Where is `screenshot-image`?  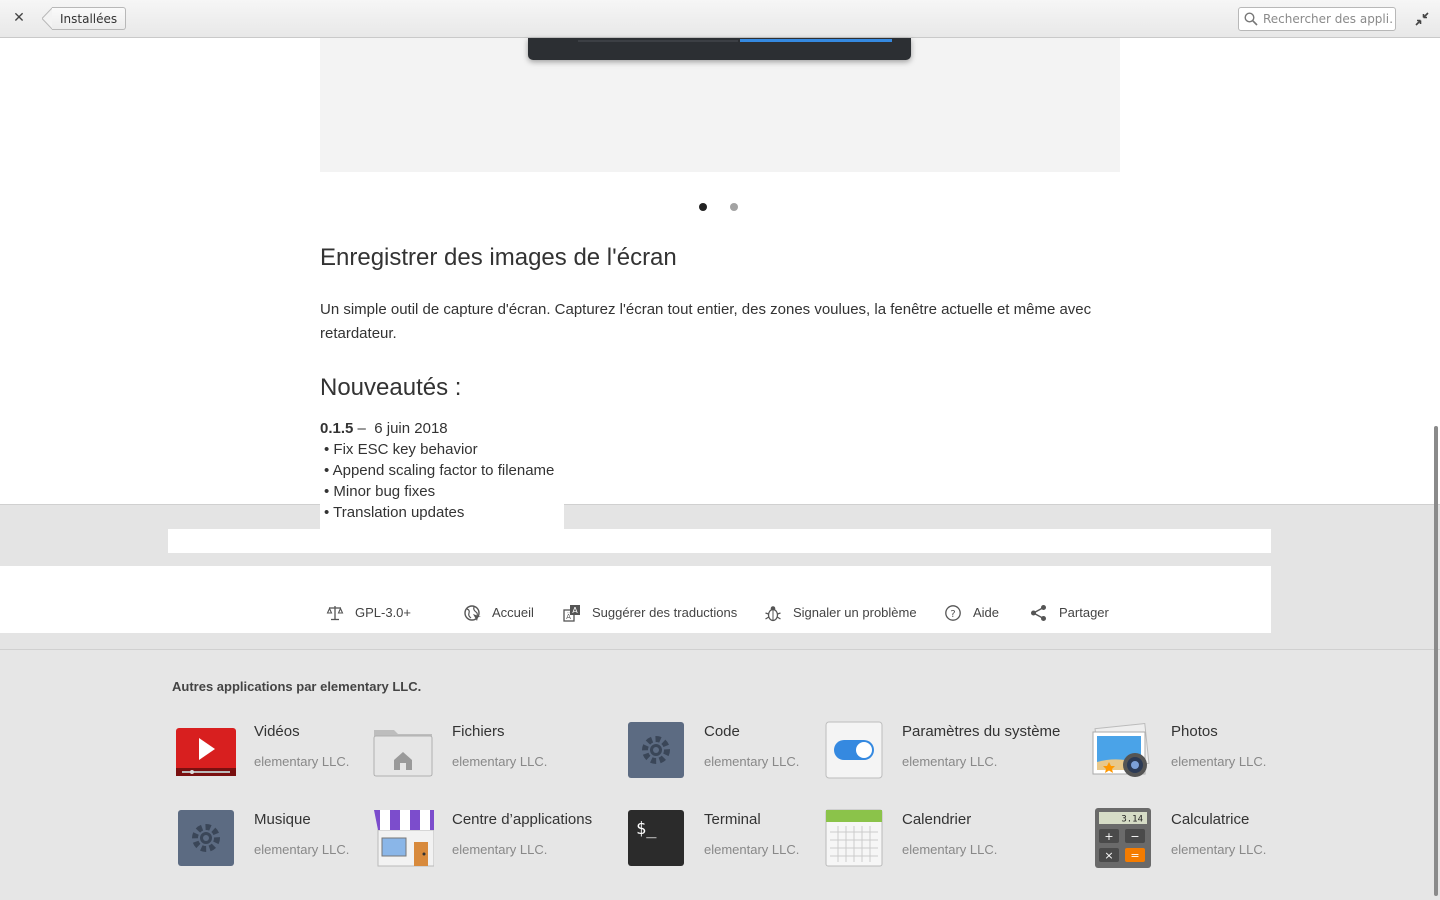 screenshot-image is located at coordinates (719, 49).